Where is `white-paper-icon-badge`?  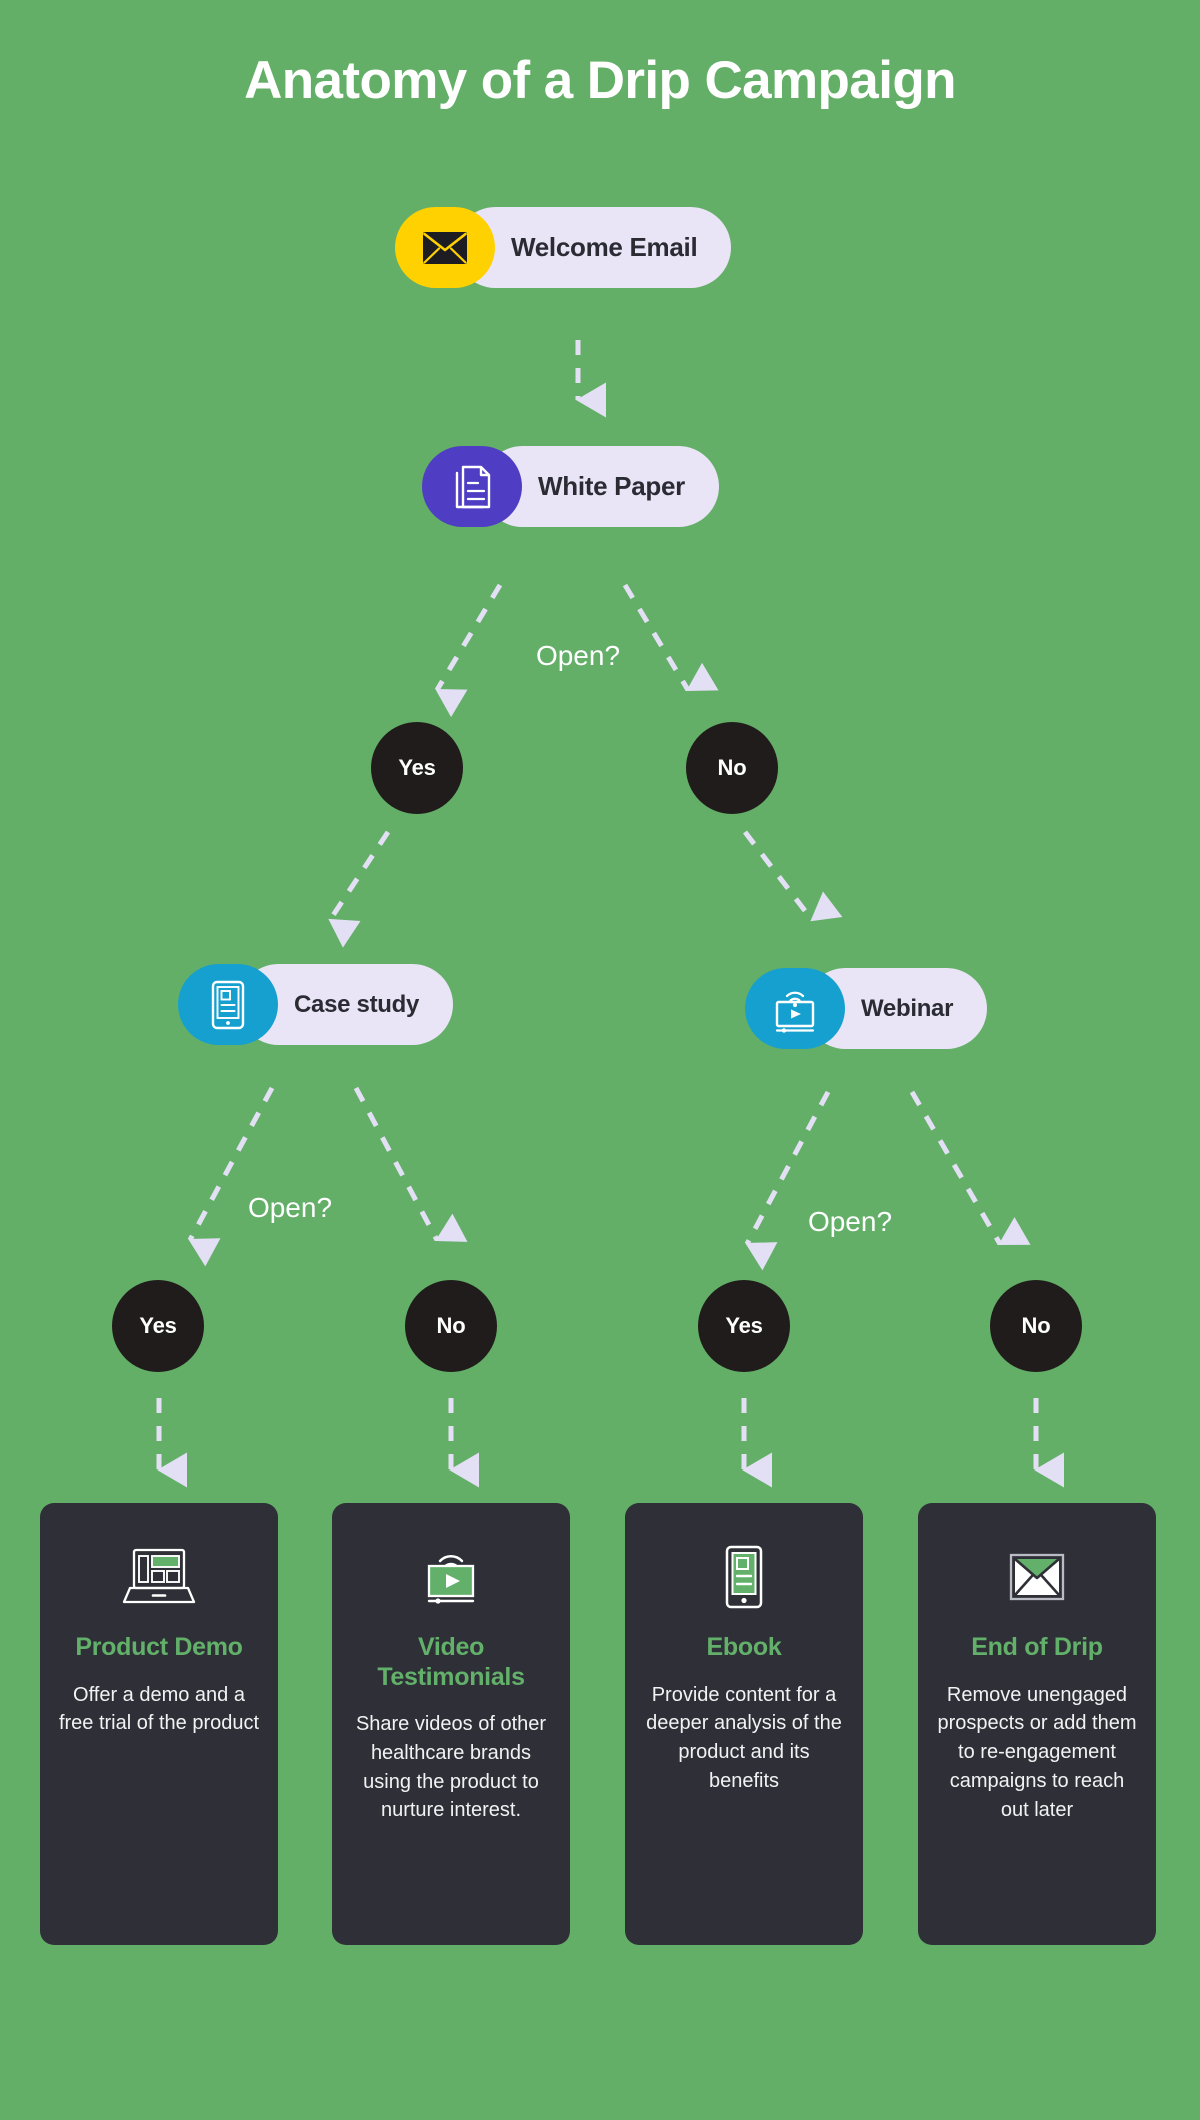 white-paper-icon-badge is located at coordinates (472, 486).